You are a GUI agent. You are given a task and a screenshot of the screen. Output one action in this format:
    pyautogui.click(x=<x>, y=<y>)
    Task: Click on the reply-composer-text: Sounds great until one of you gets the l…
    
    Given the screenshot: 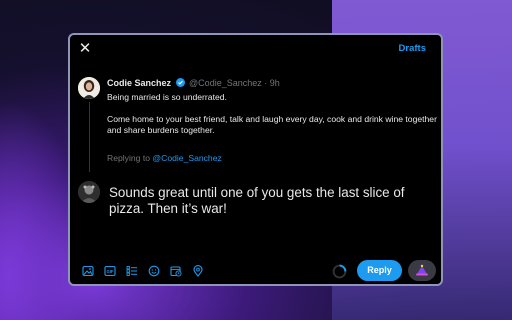 What is the action you would take?
    pyautogui.click(x=274, y=201)
    